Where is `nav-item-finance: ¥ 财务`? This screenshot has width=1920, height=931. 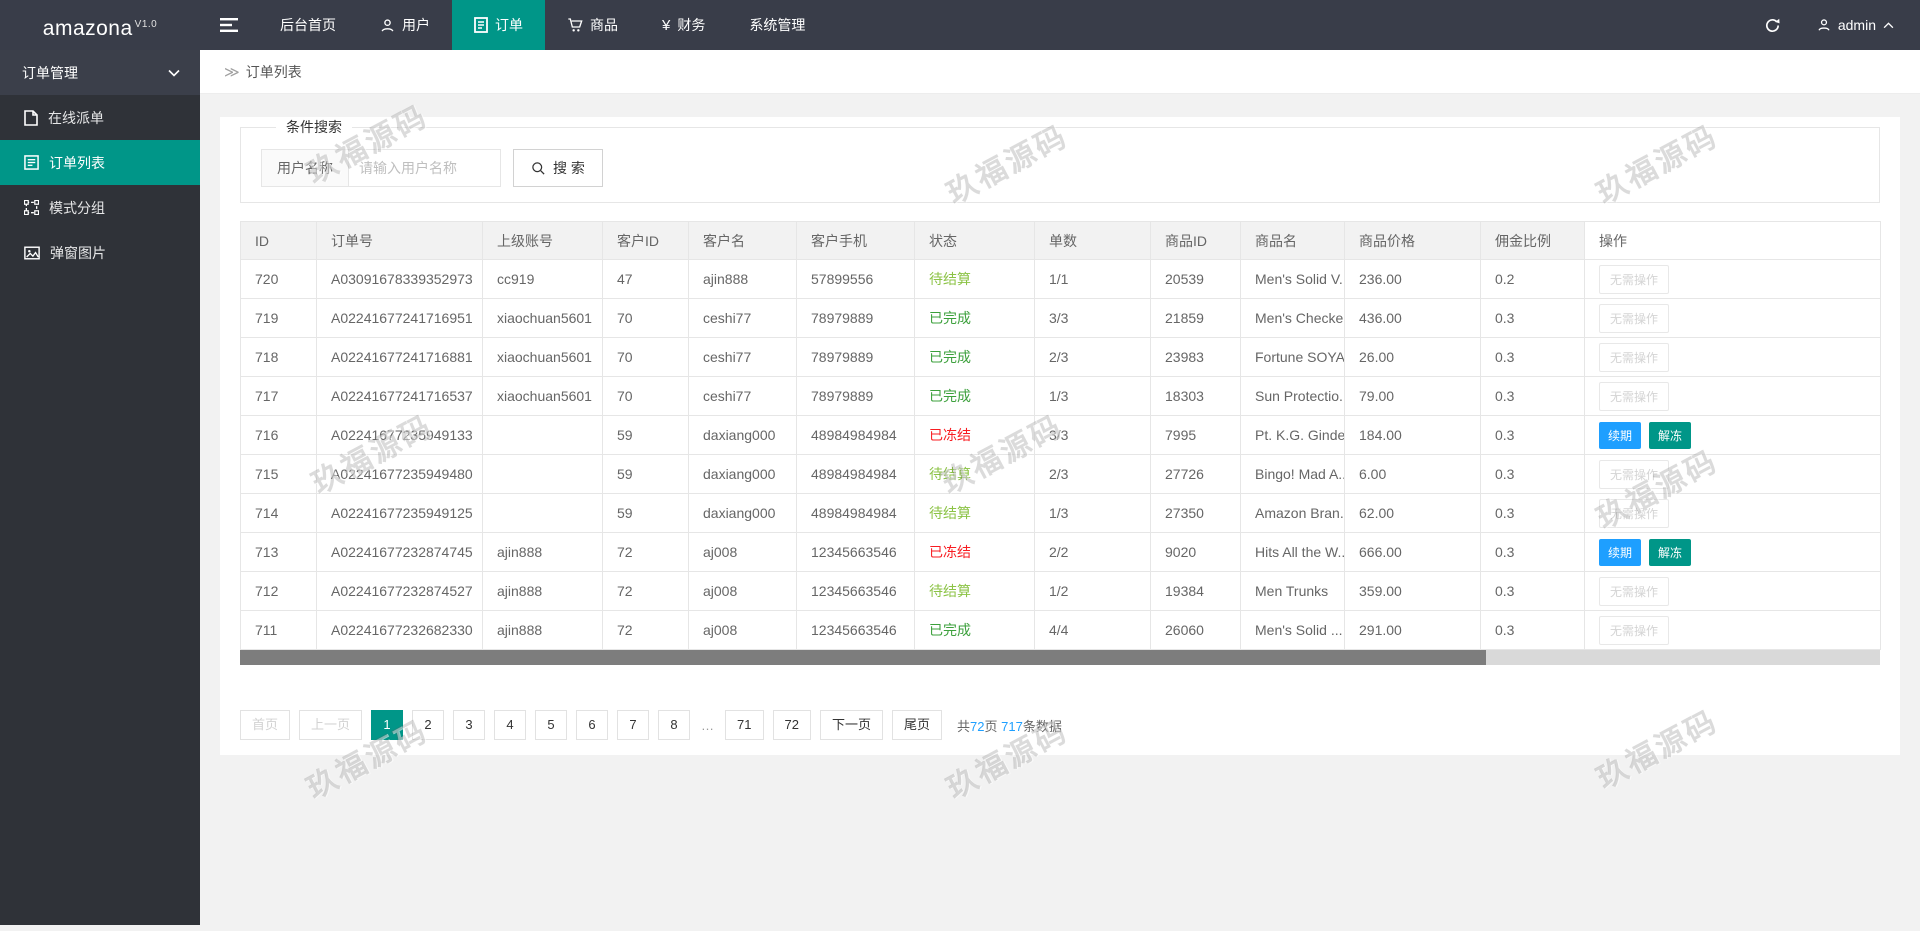
nav-item-finance: ¥ 财务 is located at coordinates (683, 25).